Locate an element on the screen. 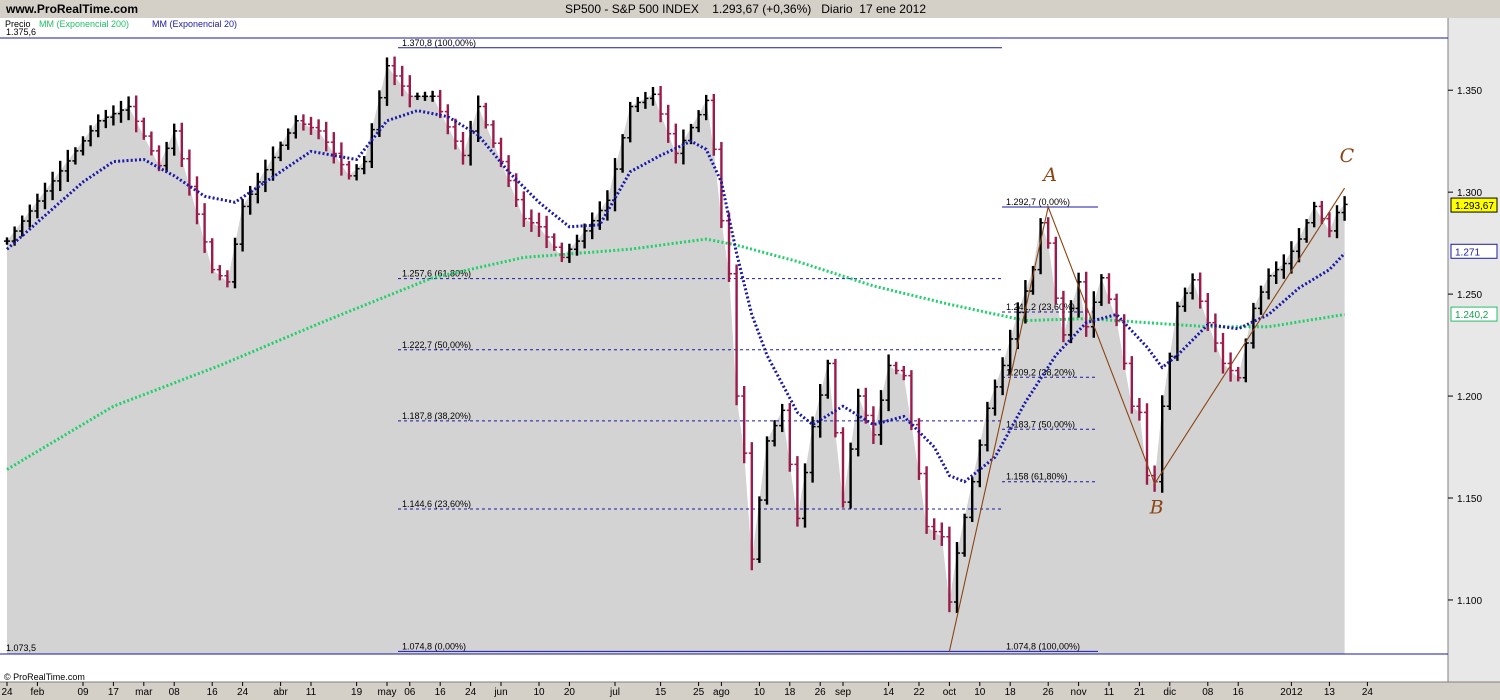 Image resolution: width=1500 pixels, height=700 pixels. x-tick-label: 09 is located at coordinates (83, 692).